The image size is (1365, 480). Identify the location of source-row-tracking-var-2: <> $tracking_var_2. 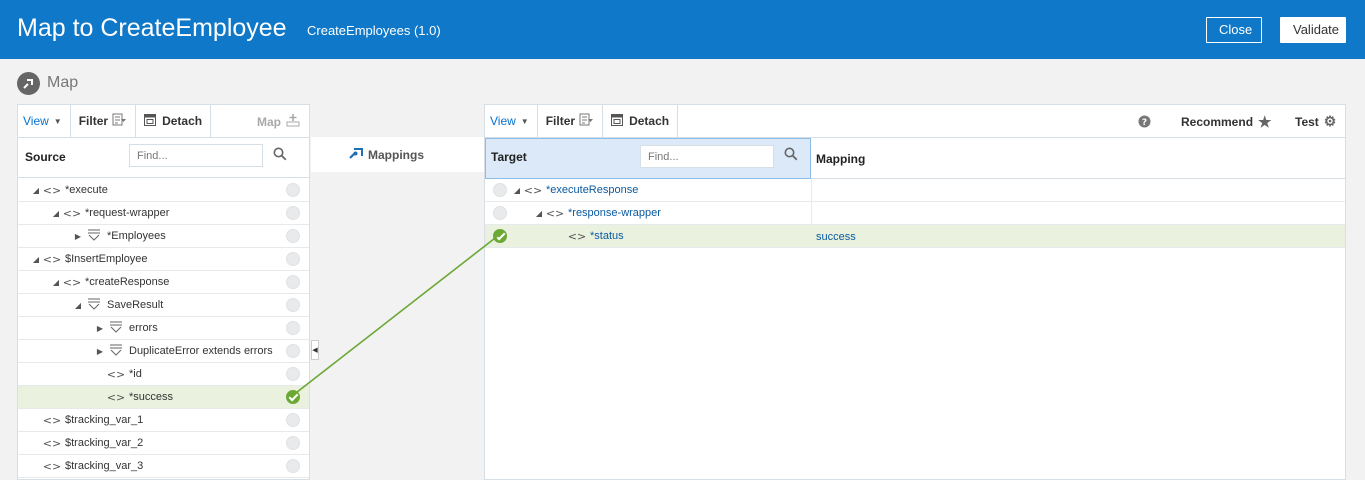
(163, 443).